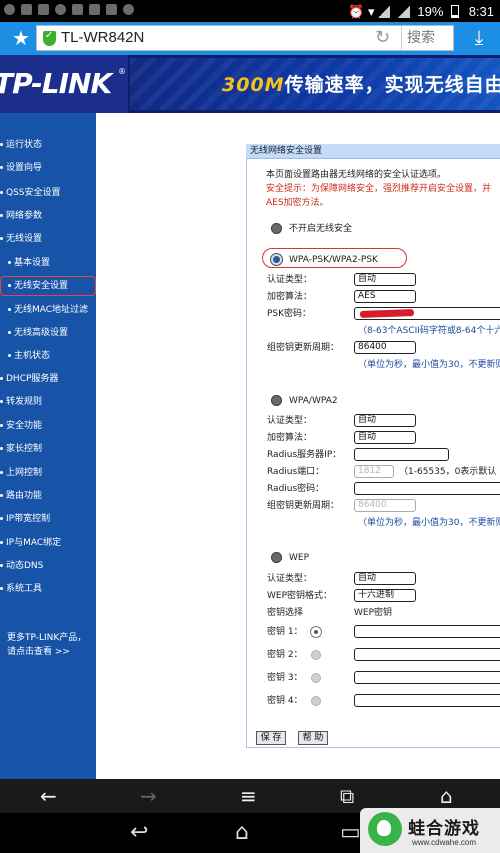 This screenshot has height=853, width=500. Describe the element at coordinates (427, 38) in the screenshot. I see `search-button: 搜索` at that location.